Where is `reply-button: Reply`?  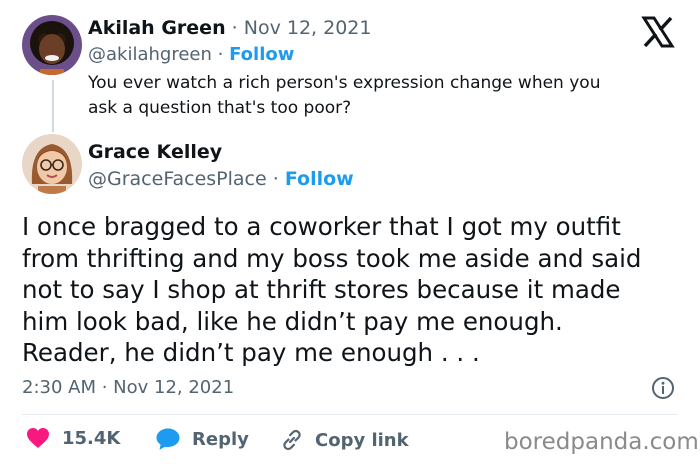
reply-button: Reply is located at coordinates (202, 439).